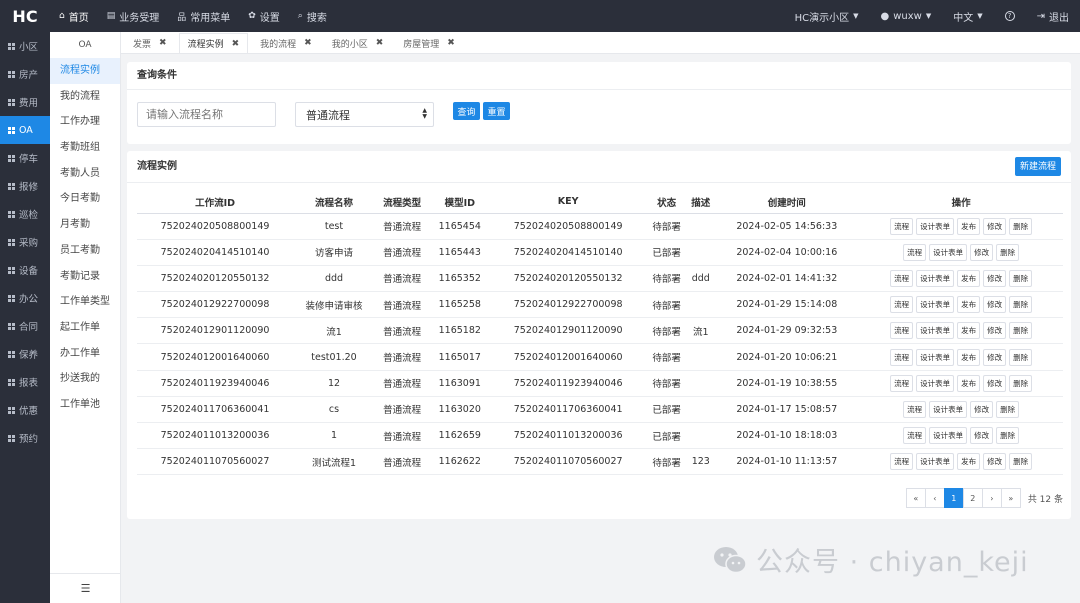 This screenshot has width=1080, height=603. Describe the element at coordinates (85, 277) in the screenshot. I see `submenu-item: 考勤记录` at that location.